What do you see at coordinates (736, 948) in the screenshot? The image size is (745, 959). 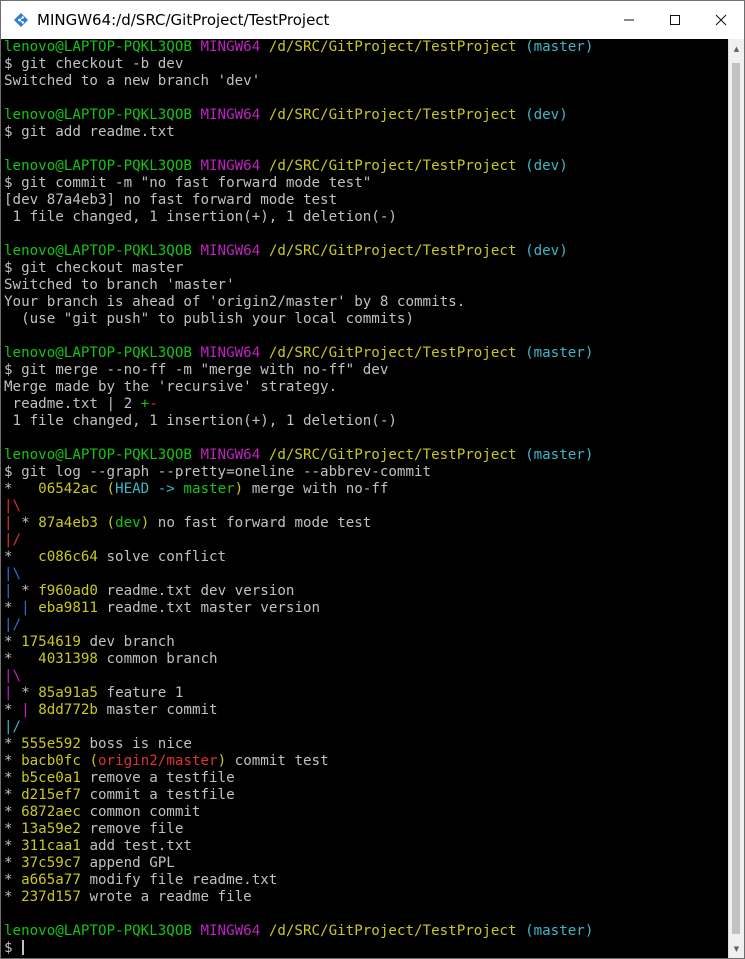 I see `scroll-down-arrow-icon: ▼` at bounding box center [736, 948].